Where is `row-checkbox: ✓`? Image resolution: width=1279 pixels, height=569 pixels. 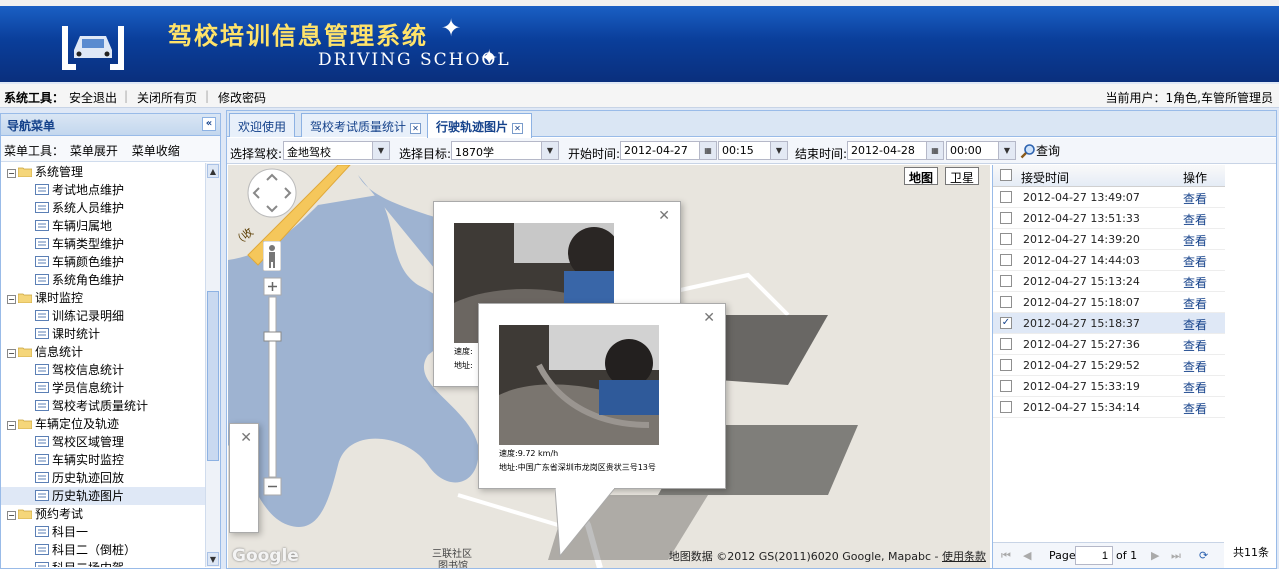
row-checkbox: ✓ is located at coordinates (1006, 323).